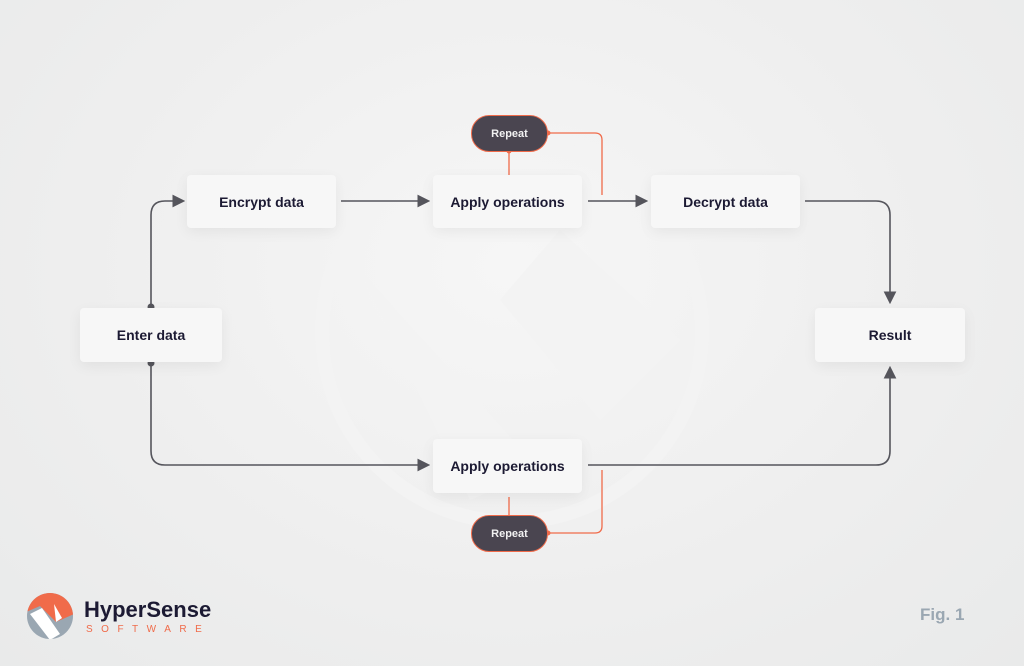  I want to click on node-result: Result, so click(890, 335).